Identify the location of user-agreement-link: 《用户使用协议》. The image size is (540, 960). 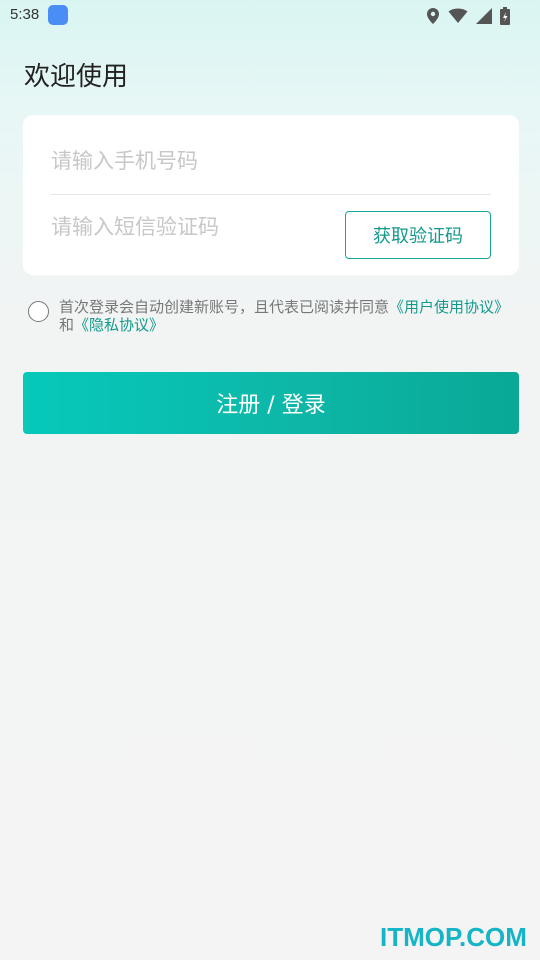
(449, 307).